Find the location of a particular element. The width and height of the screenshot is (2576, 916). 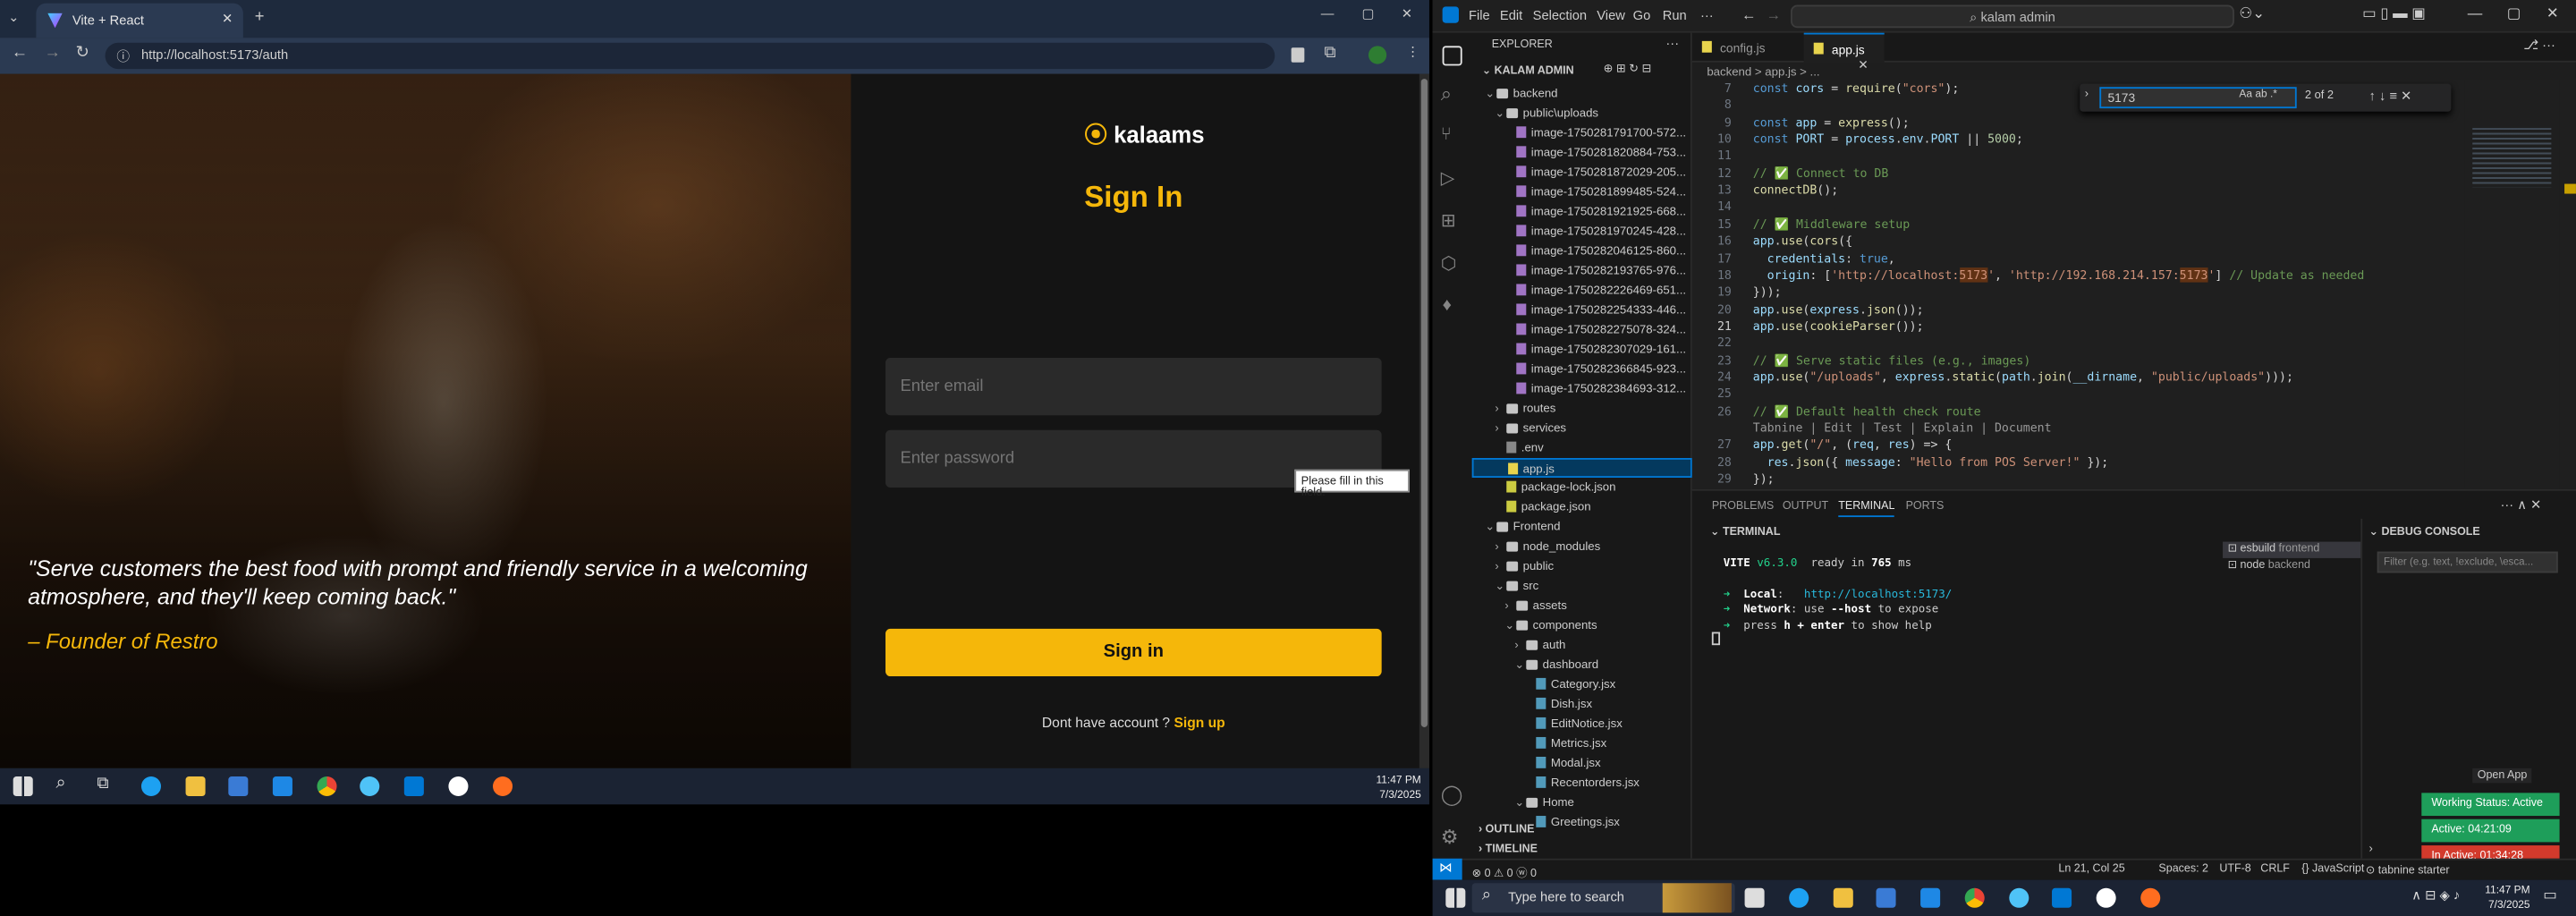

menu-item-go: Go is located at coordinates (1642, 15).